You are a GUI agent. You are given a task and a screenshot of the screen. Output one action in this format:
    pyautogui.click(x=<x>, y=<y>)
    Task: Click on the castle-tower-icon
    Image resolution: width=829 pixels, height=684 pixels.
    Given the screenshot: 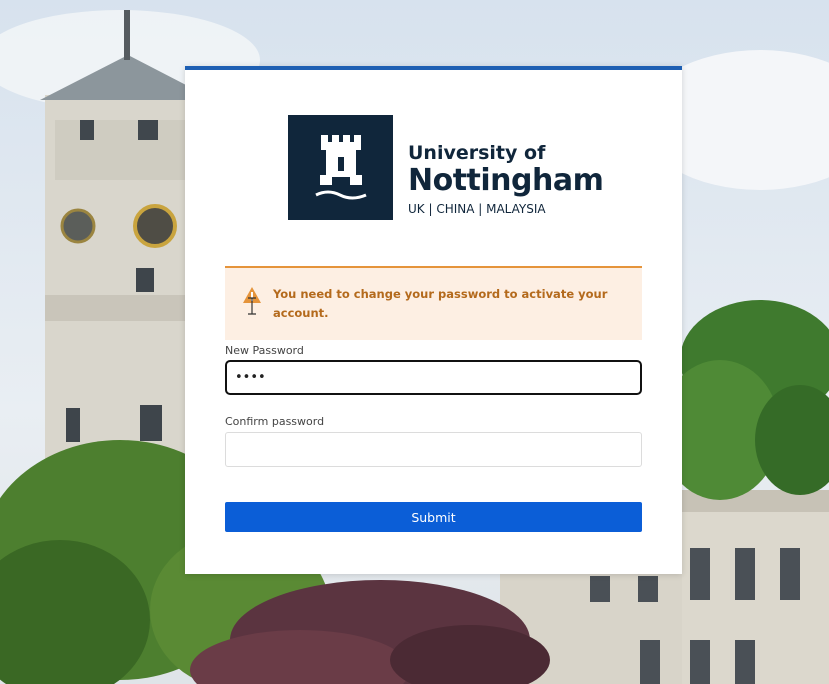 What is the action you would take?
    pyautogui.click(x=341, y=167)
    